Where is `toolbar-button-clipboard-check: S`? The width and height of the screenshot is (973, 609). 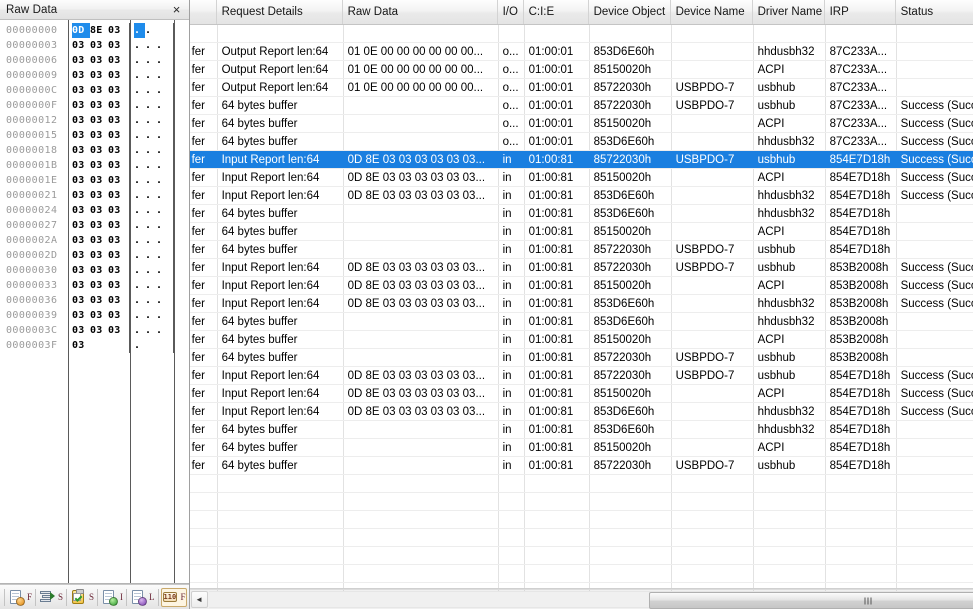
toolbar-button-clipboard-check: S is located at coordinates (82, 597).